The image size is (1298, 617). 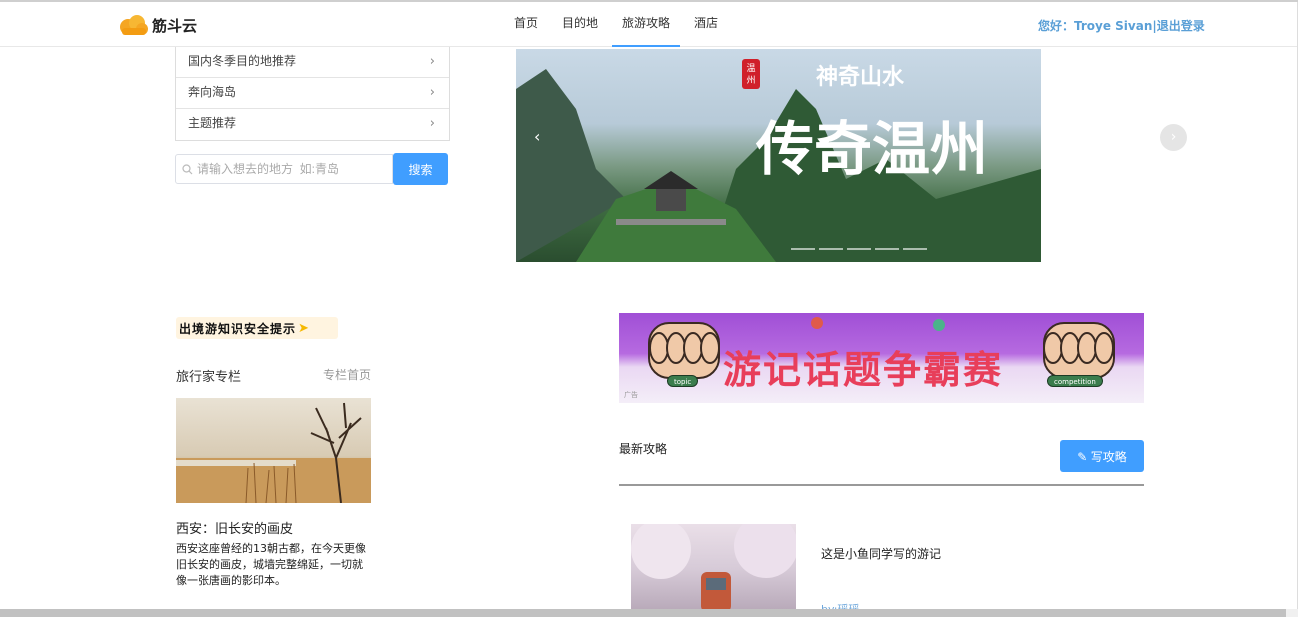 I want to click on menu-item-label: 奔向海岛, so click(x=212, y=92).